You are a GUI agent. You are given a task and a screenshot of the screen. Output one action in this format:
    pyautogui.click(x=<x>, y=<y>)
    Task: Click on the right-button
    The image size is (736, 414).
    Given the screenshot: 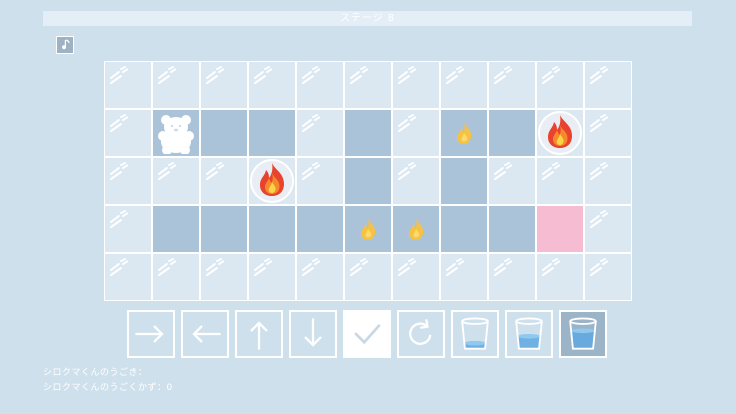 What is the action you would take?
    pyautogui.click(x=151, y=334)
    